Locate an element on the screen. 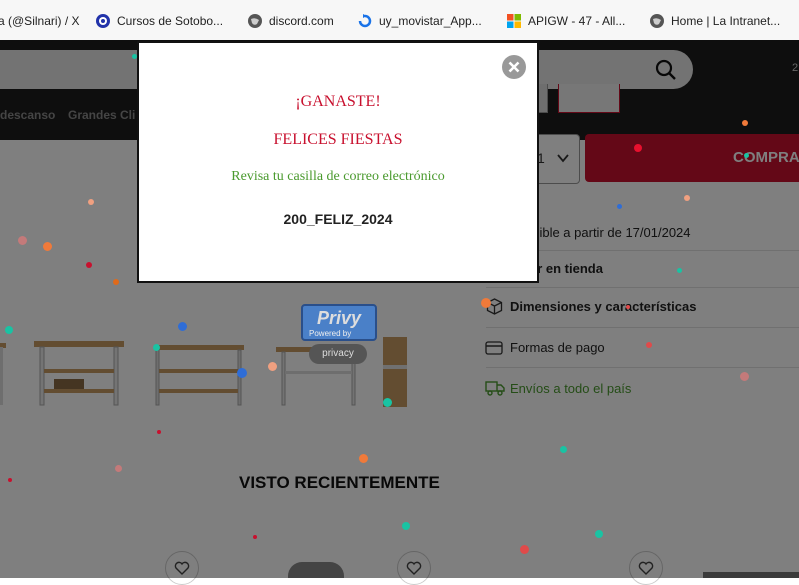 Image resolution: width=799 pixels, height=585 pixels. privy-badge: Privy Powered by is located at coordinates (339, 322).